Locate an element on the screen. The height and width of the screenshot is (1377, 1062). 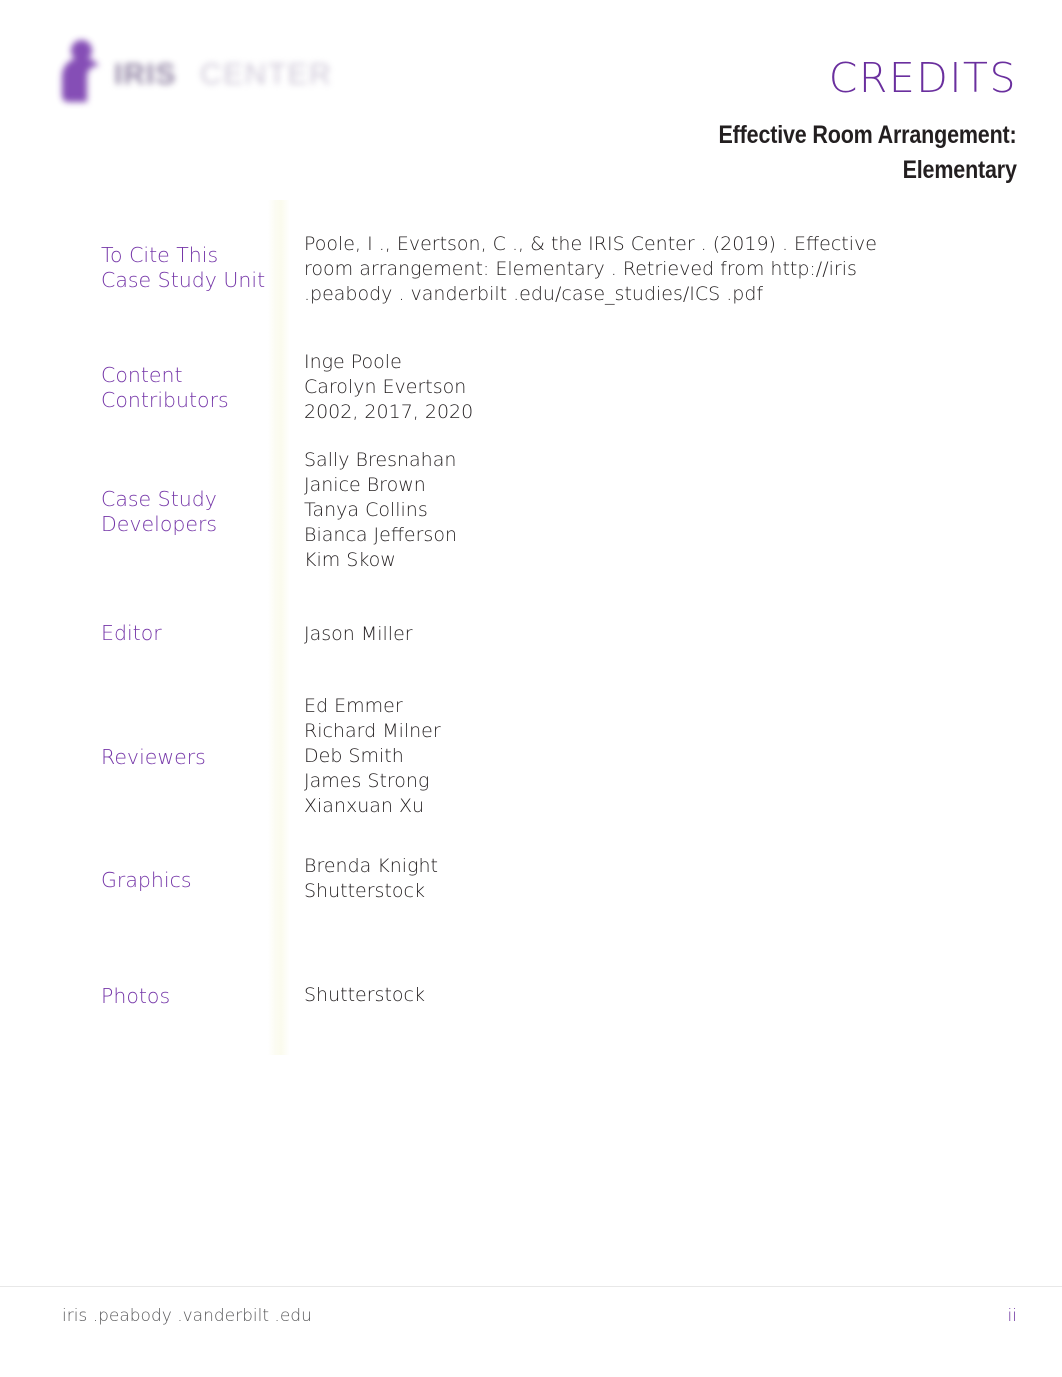
credit-label: Content Contributors is located at coordinates (165, 387).